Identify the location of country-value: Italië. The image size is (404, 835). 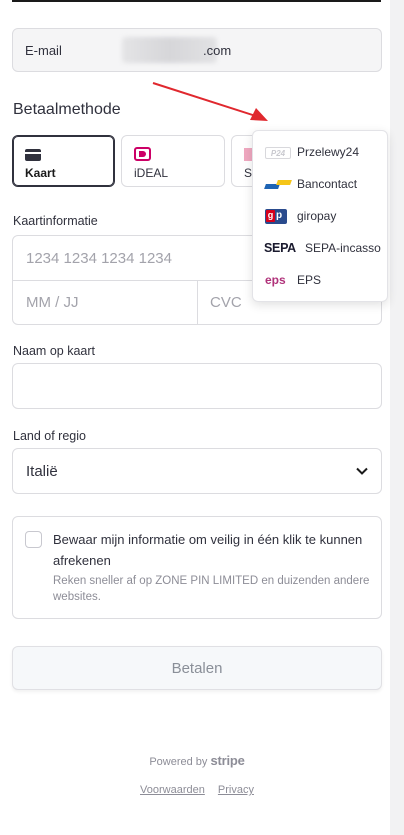
(42, 471).